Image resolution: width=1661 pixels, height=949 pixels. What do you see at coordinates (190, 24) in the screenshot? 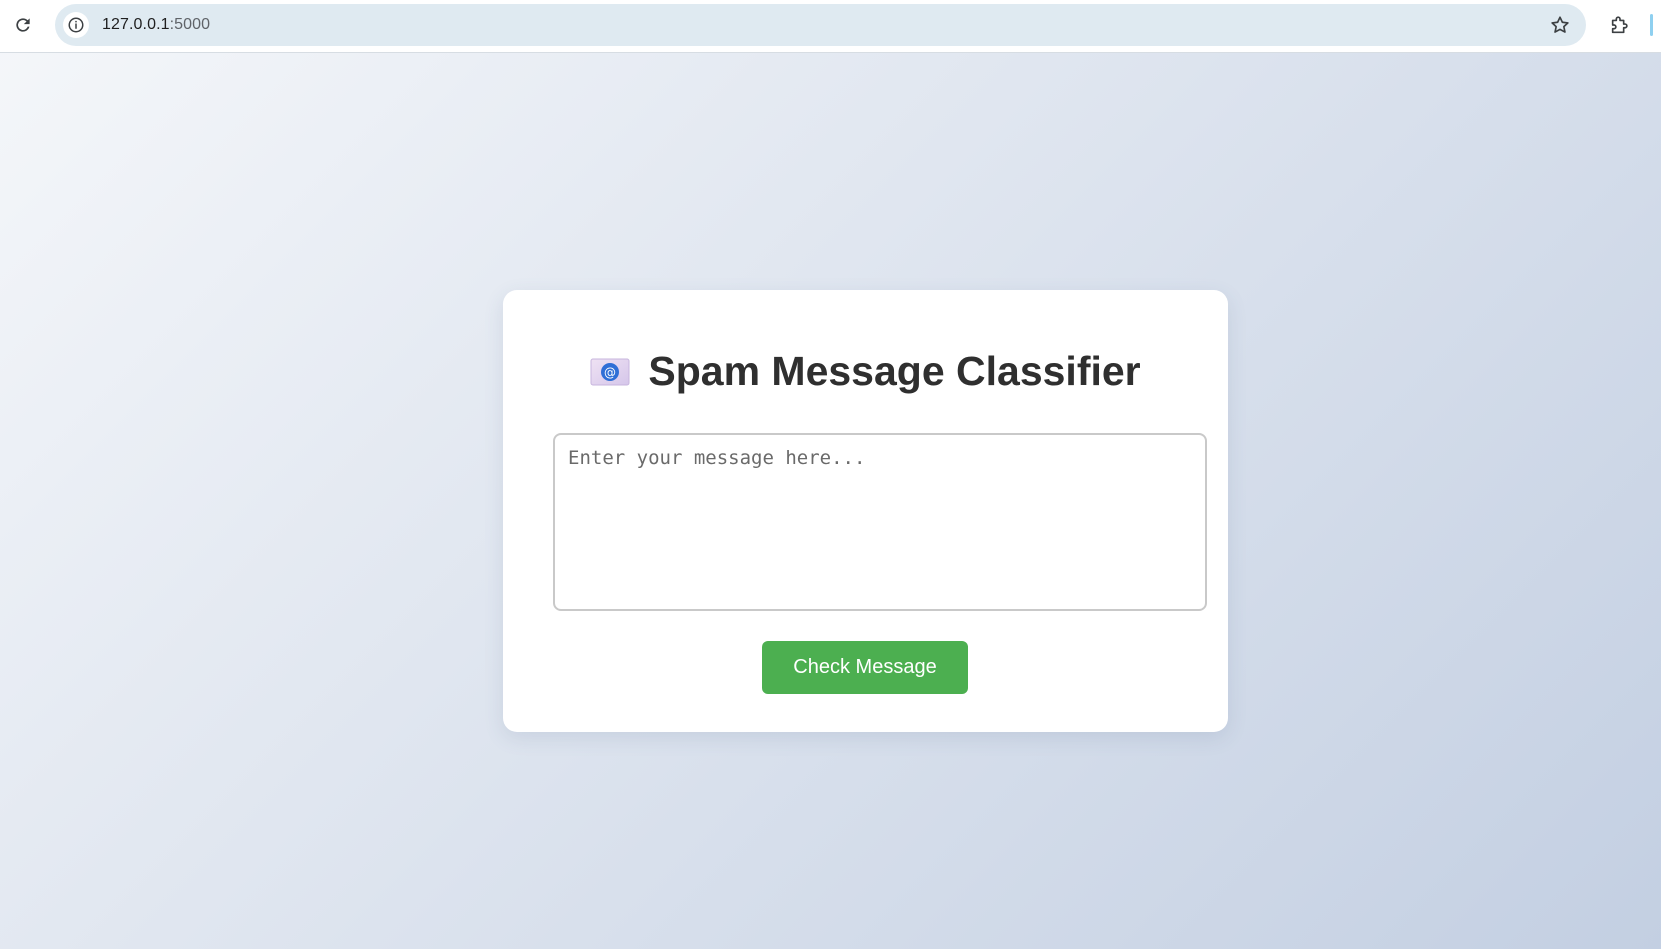
I see `url-port: :5000` at bounding box center [190, 24].